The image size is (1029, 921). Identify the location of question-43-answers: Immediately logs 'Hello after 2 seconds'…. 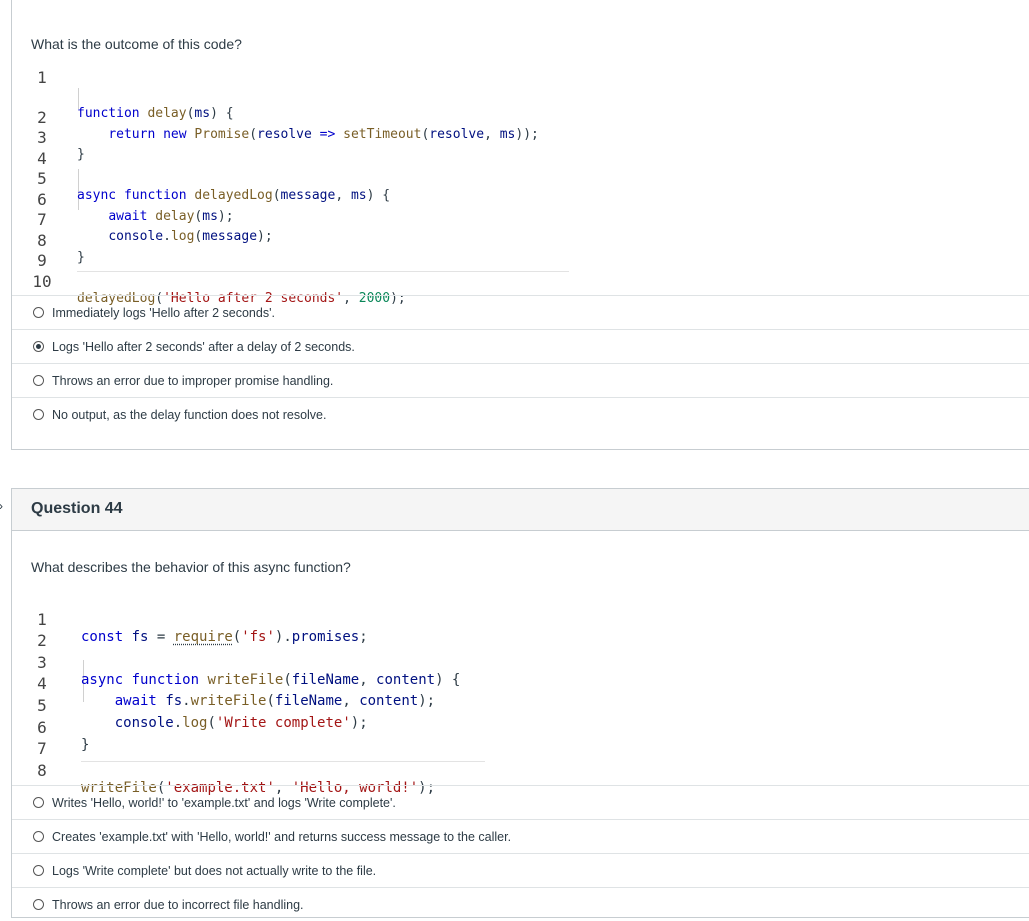
(520, 363).